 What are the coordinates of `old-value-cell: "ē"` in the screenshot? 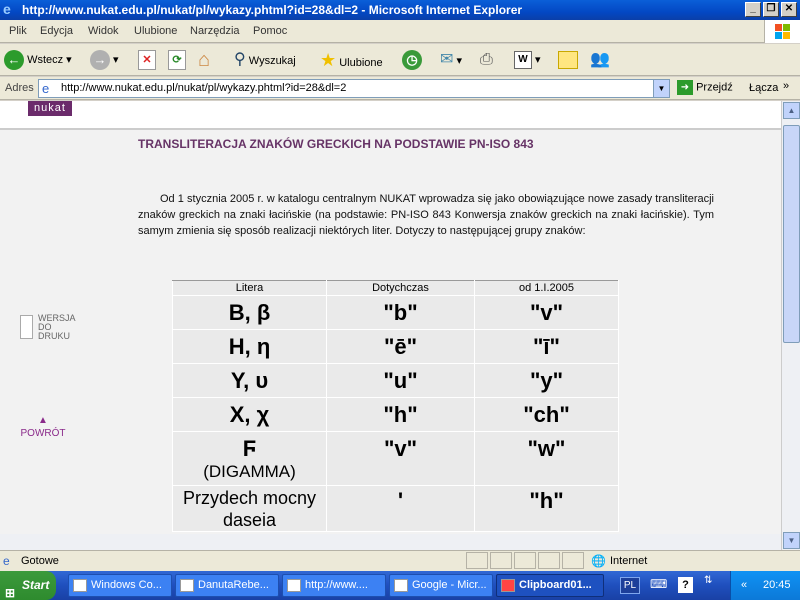 It's located at (400, 346).